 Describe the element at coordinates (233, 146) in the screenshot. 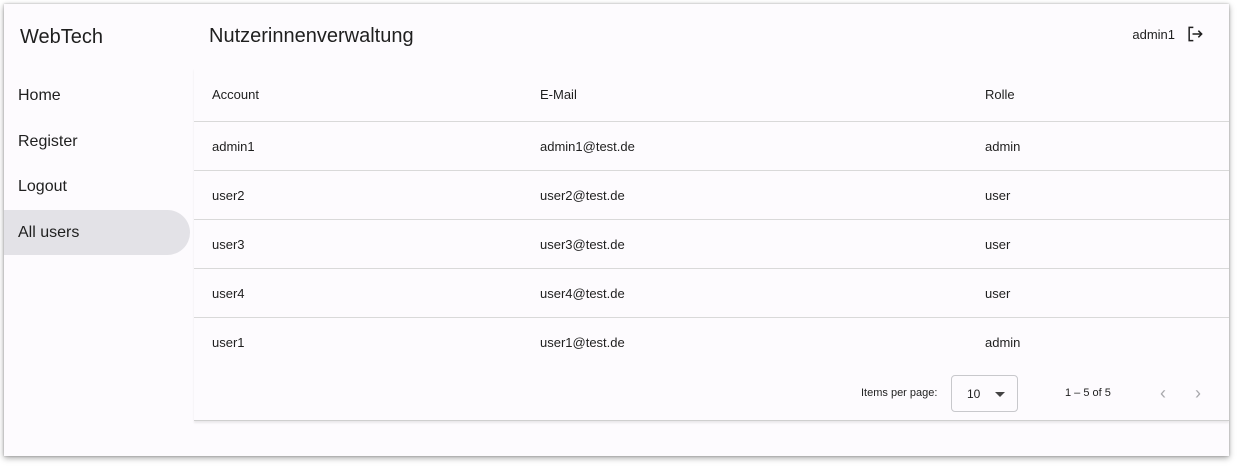

I see `cell-account: admin1` at that location.